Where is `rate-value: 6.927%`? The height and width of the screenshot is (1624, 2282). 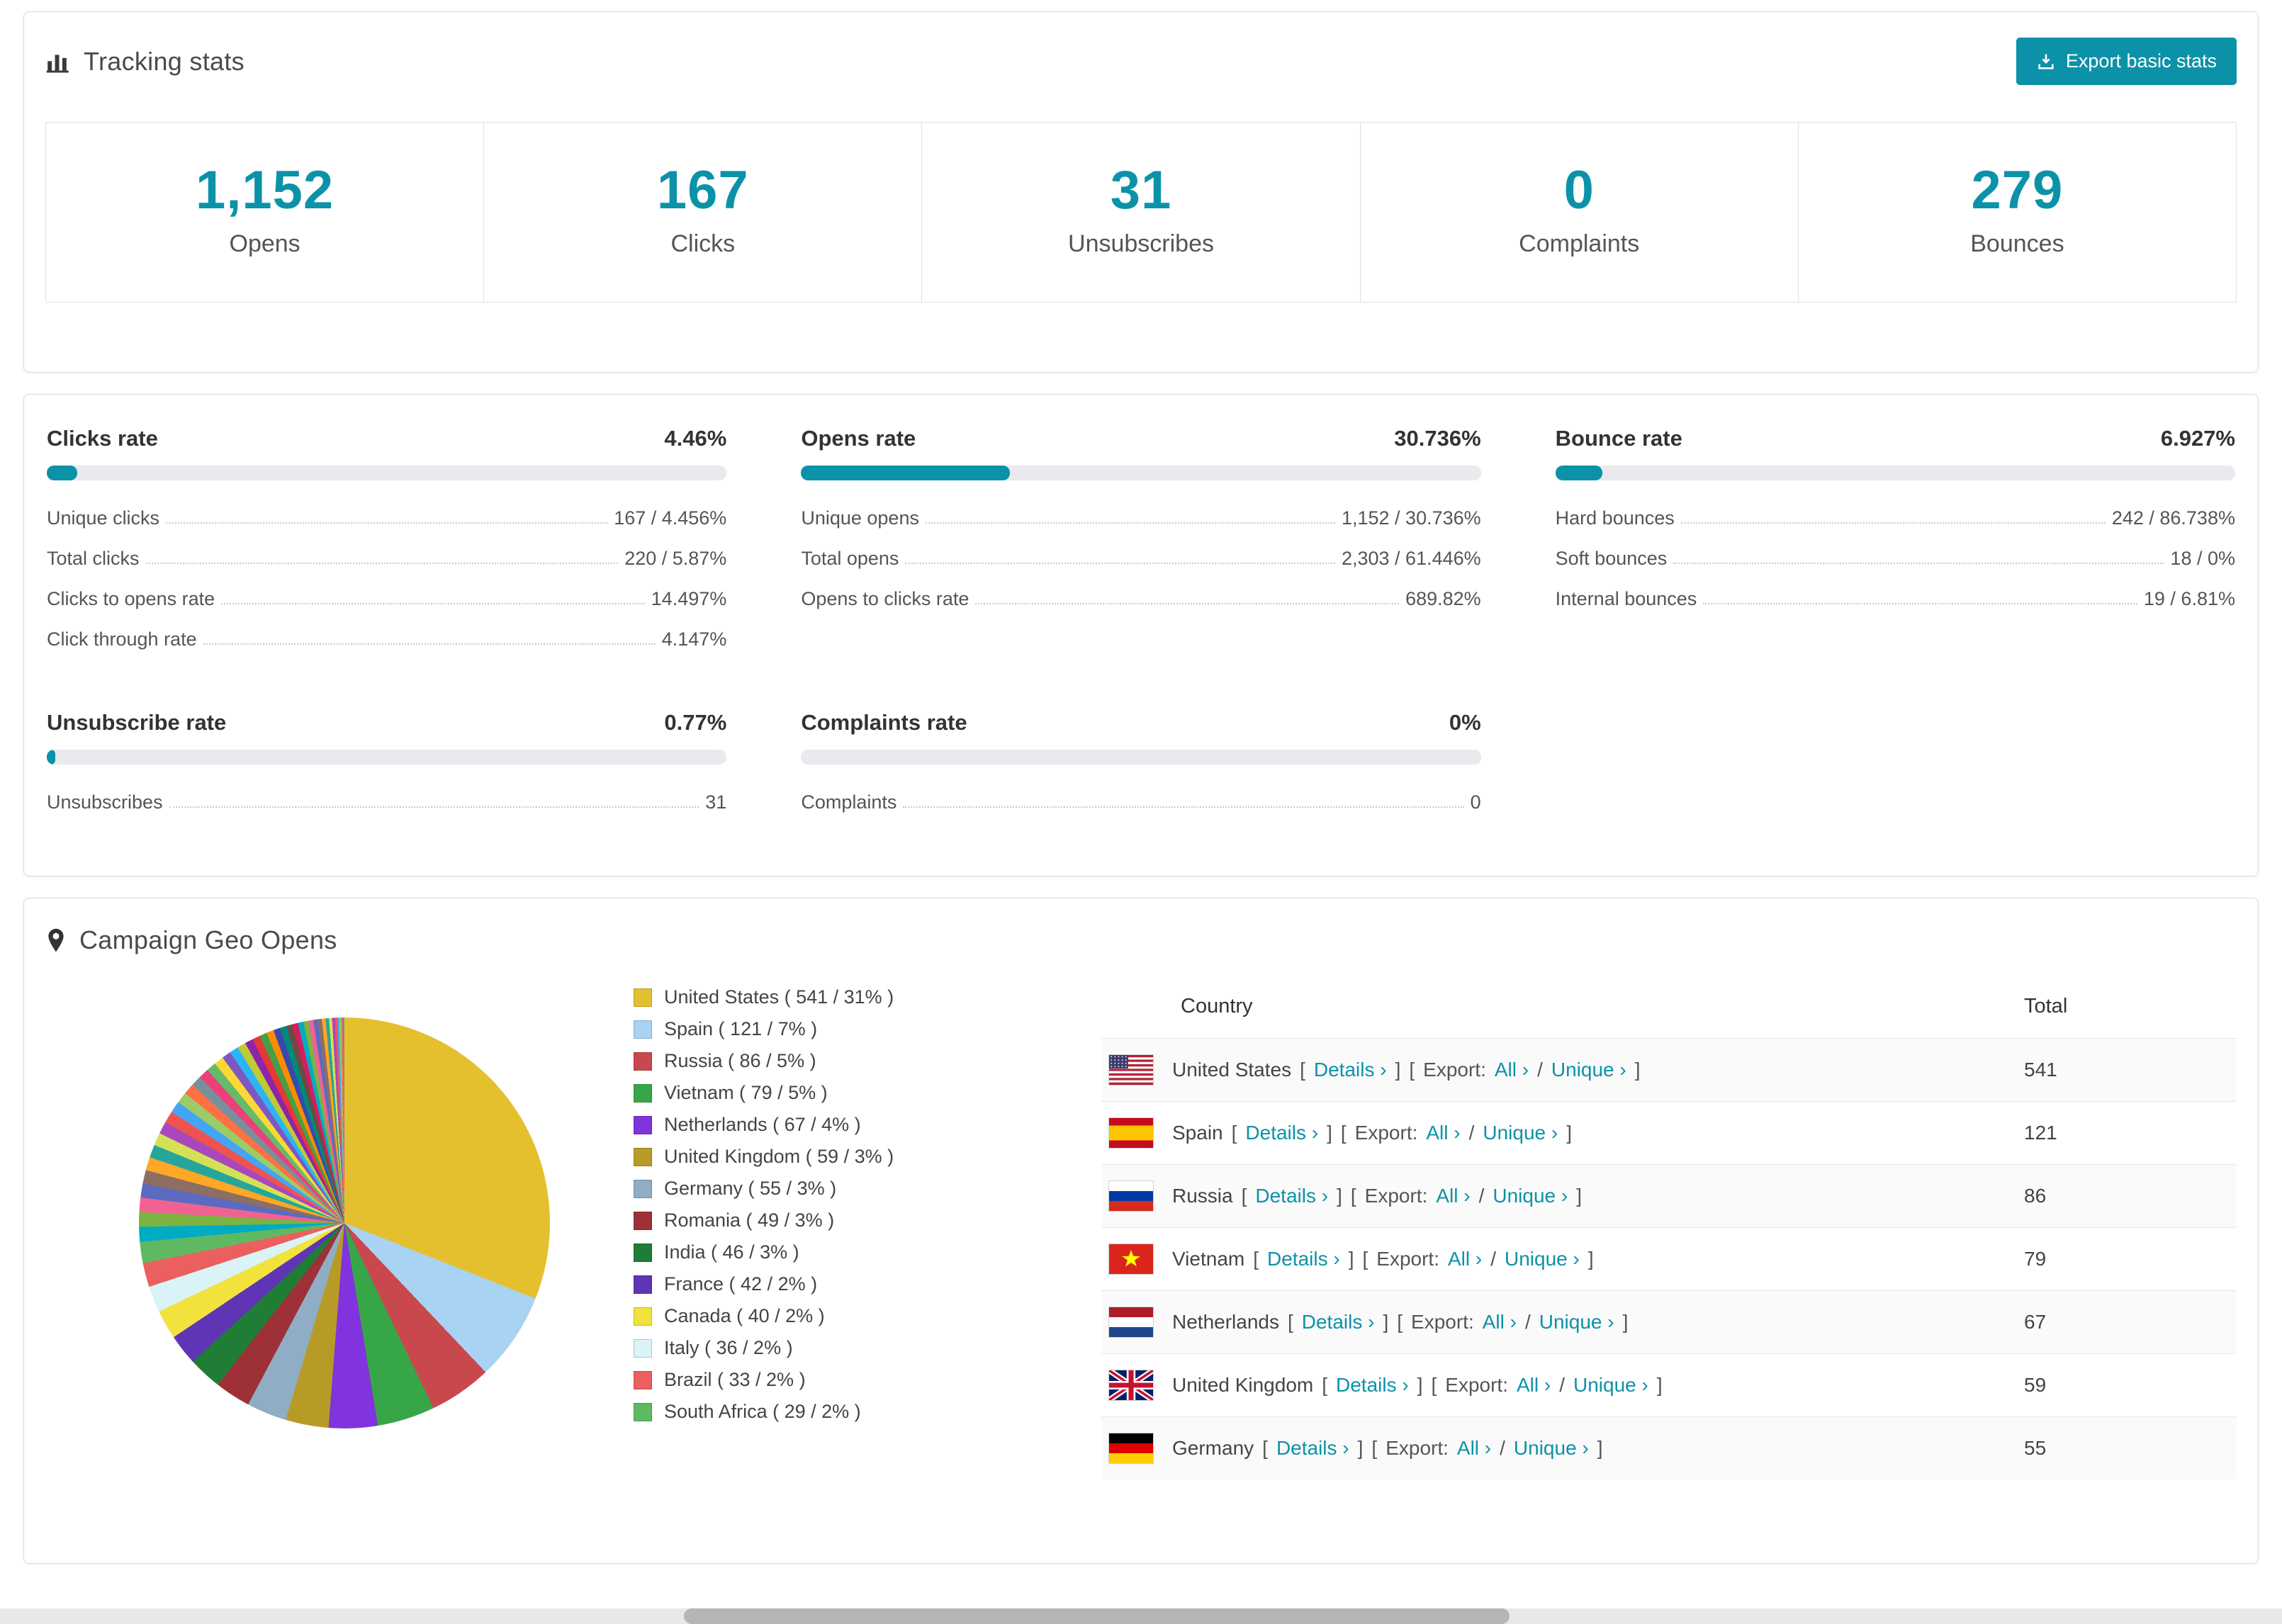
rate-value: 6.927% is located at coordinates (2197, 439).